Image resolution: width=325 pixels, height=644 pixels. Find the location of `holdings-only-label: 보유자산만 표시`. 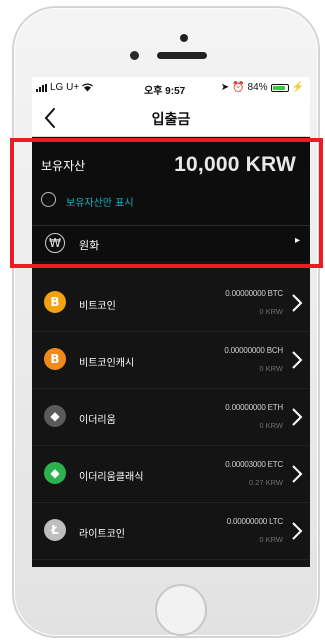

holdings-only-label: 보유자산만 표시 is located at coordinates (100, 201).